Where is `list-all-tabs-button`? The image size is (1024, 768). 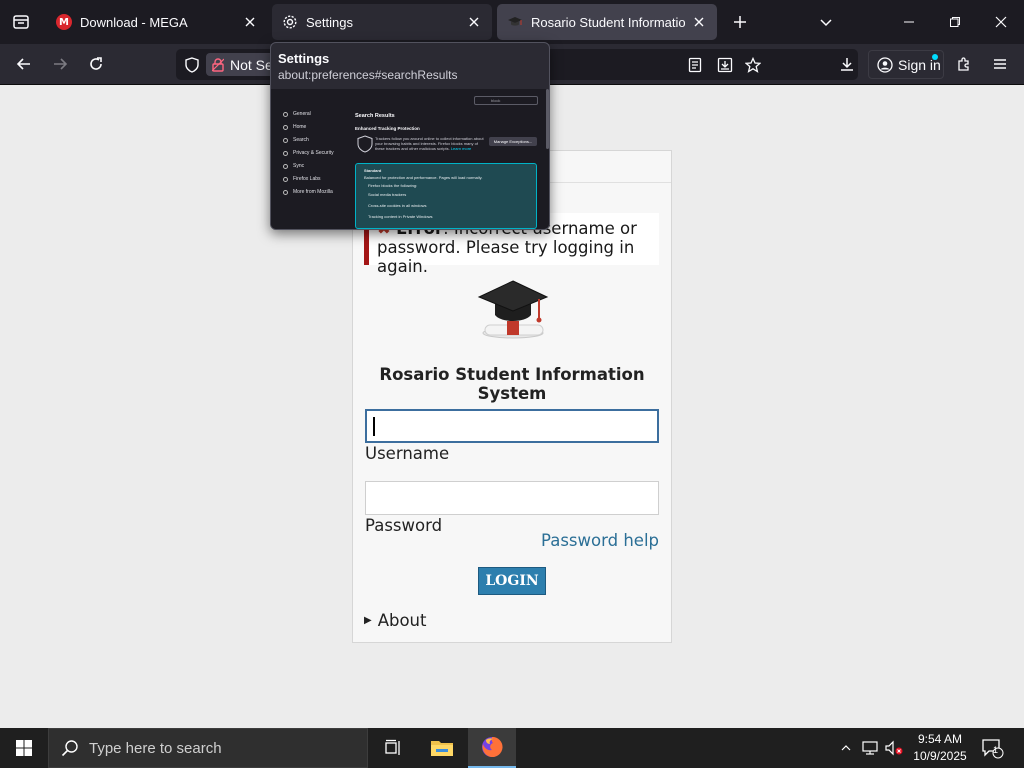
list-all-tabs-button is located at coordinates (826, 22).